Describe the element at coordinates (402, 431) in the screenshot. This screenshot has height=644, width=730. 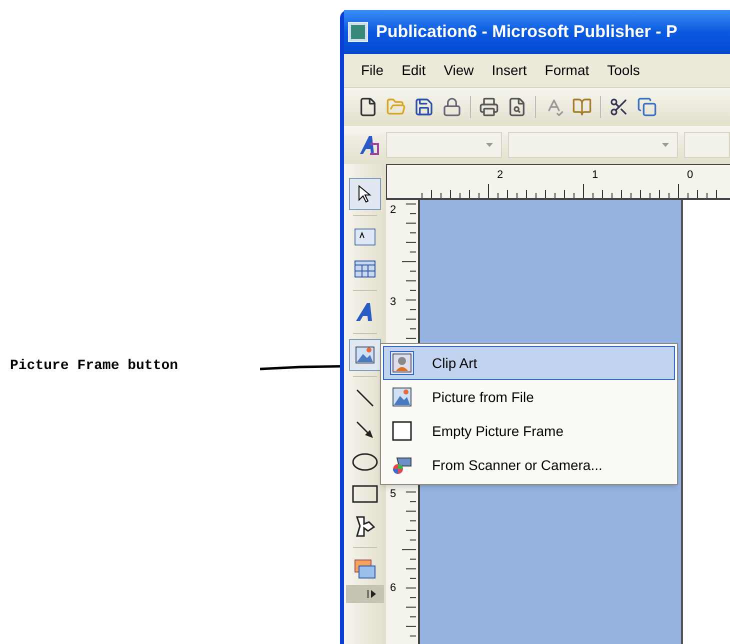
I see `empty-frame-icon` at that location.